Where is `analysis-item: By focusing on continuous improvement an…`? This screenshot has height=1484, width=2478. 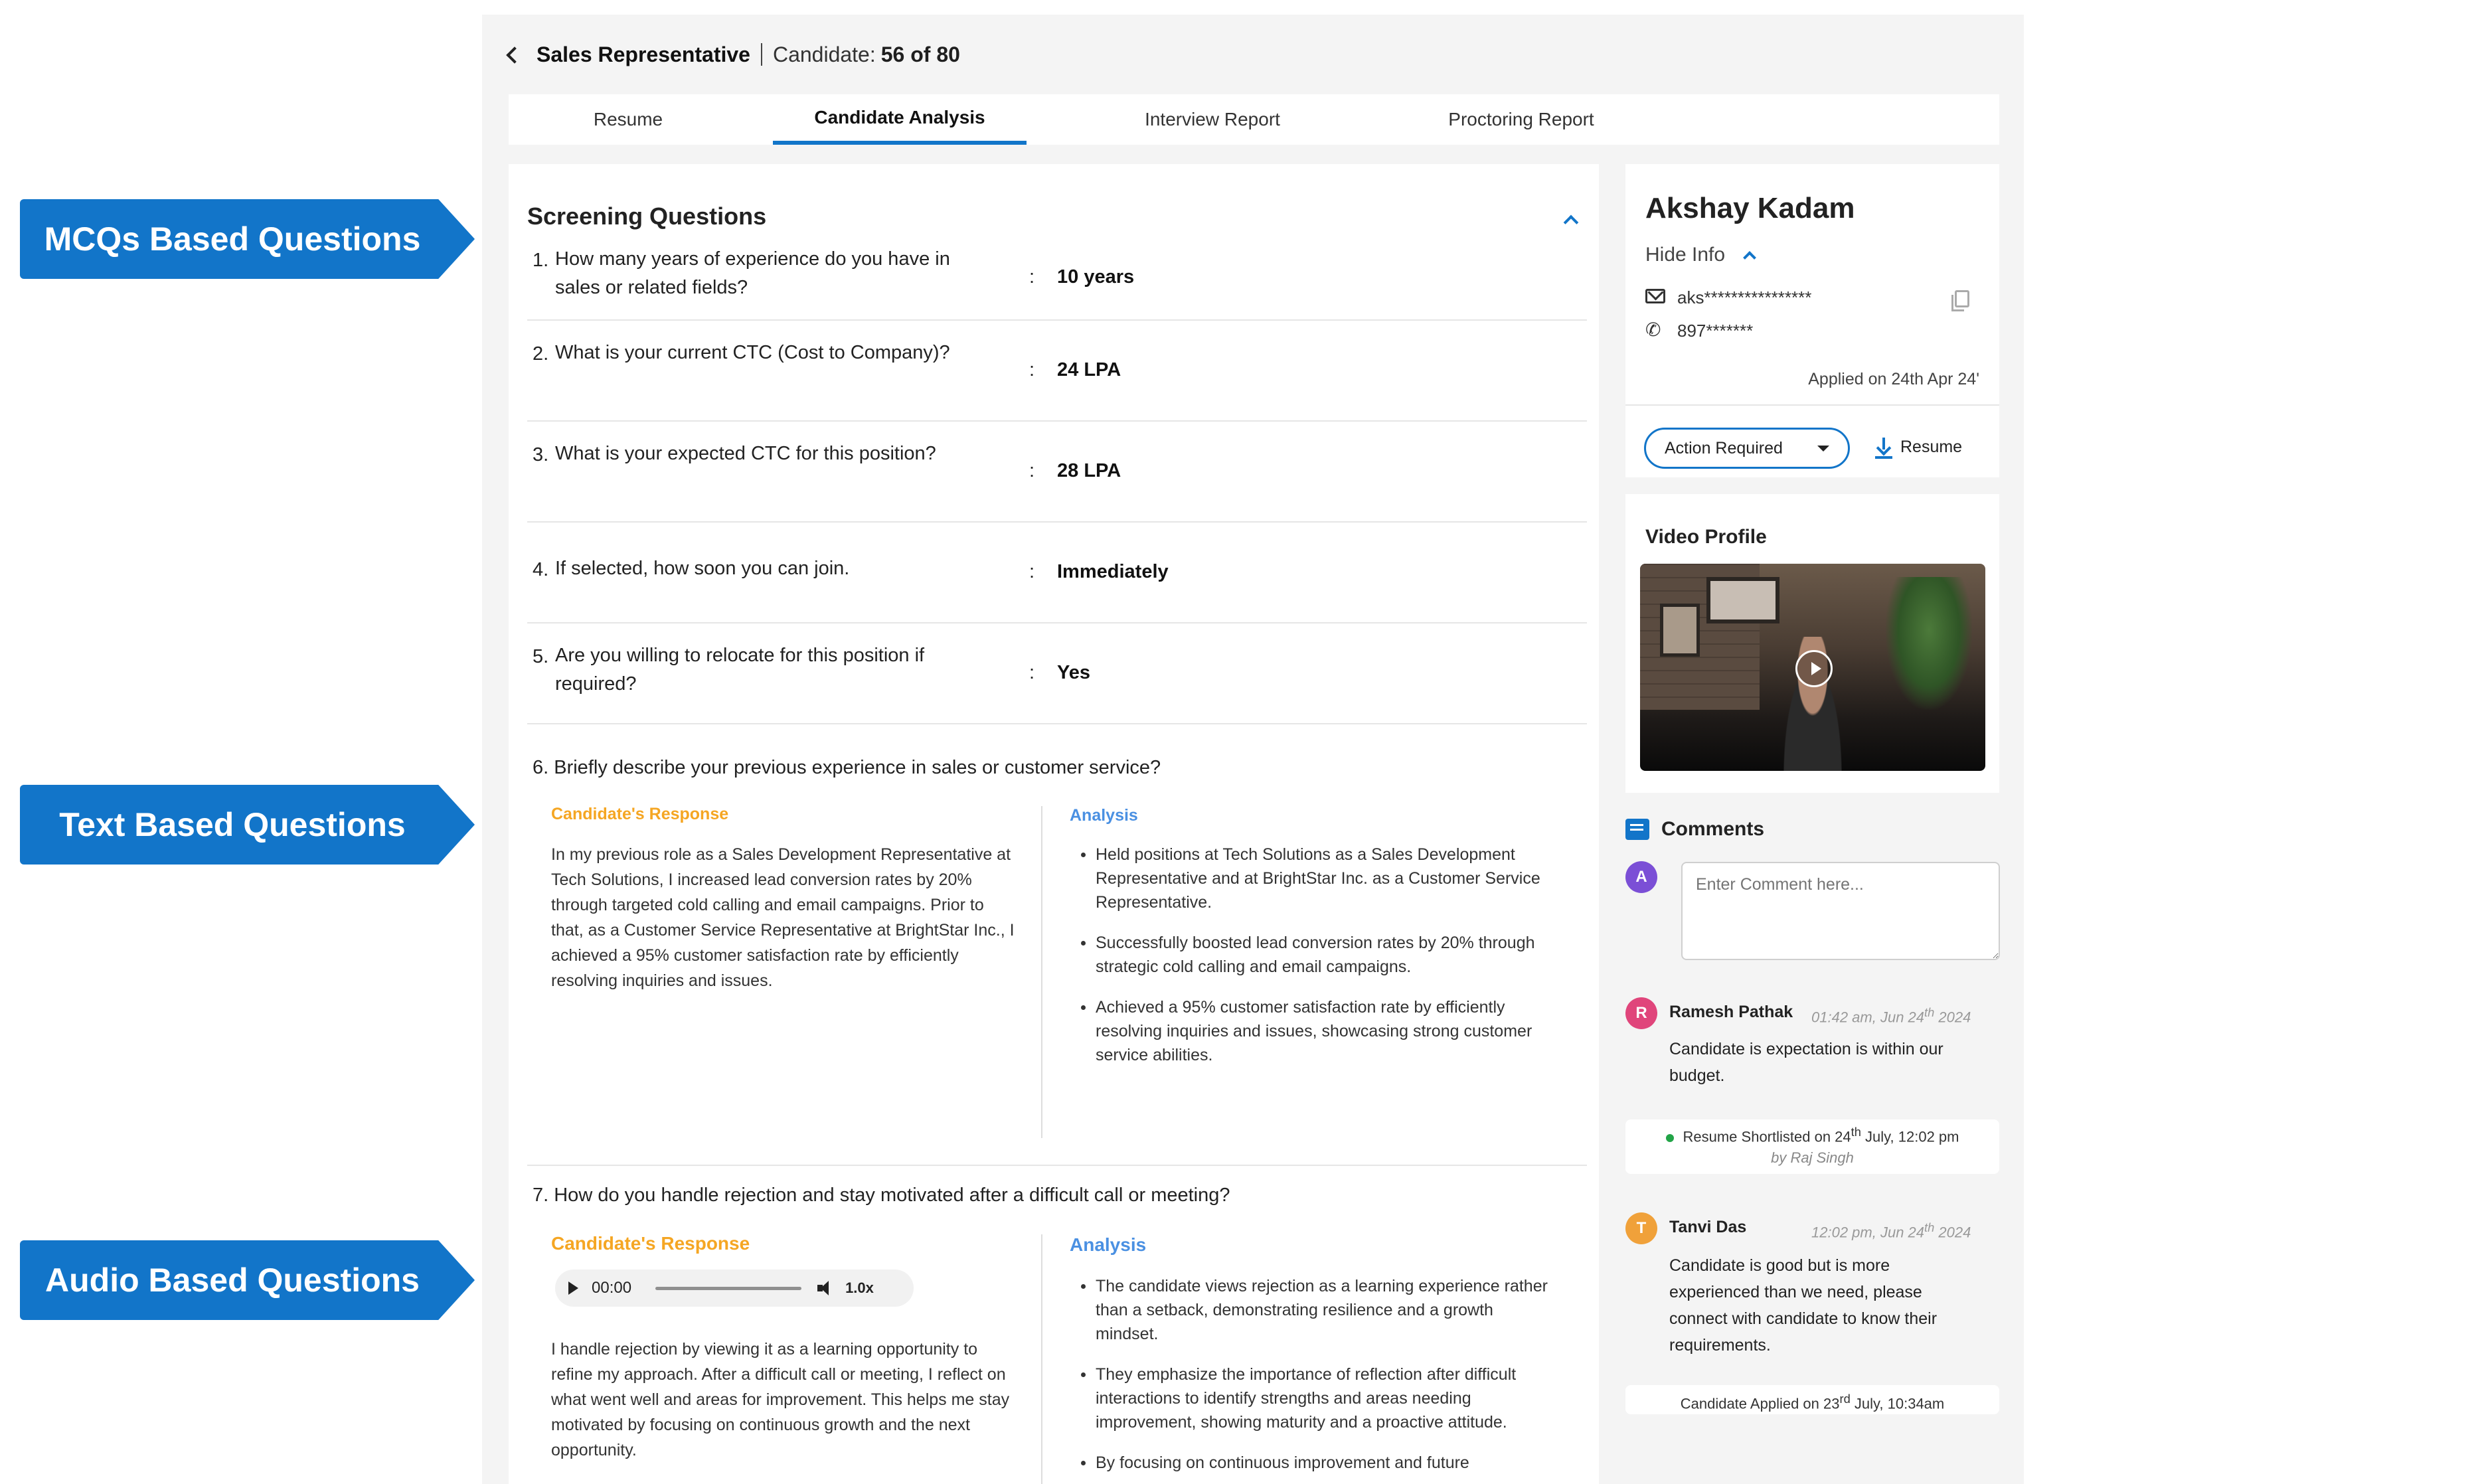
analysis-item: By focusing on continuous improvement an… is located at coordinates (1314, 1463).